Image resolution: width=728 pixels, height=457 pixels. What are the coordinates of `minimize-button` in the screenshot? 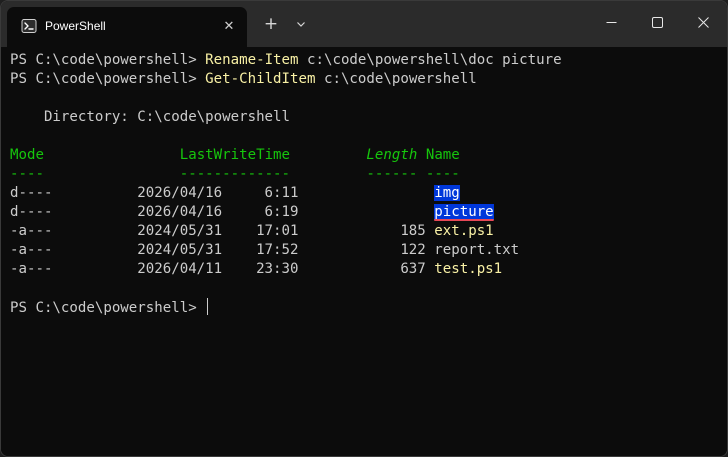 It's located at (611, 22).